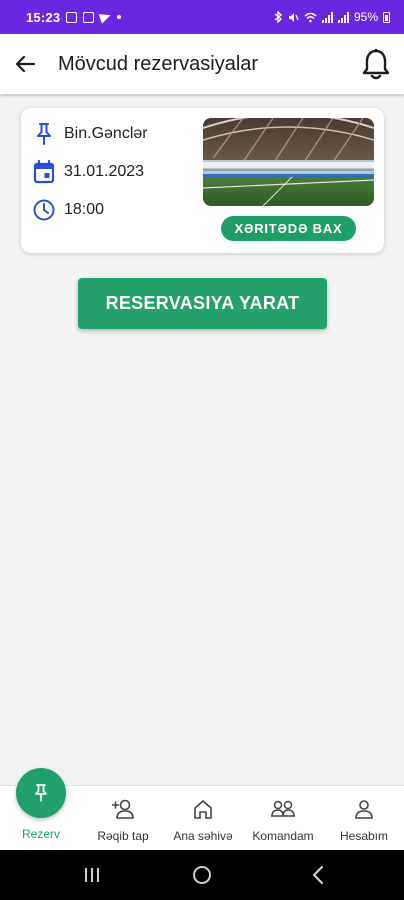  I want to click on app-bar: Mövcud rezervasiyalar, so click(202, 64).